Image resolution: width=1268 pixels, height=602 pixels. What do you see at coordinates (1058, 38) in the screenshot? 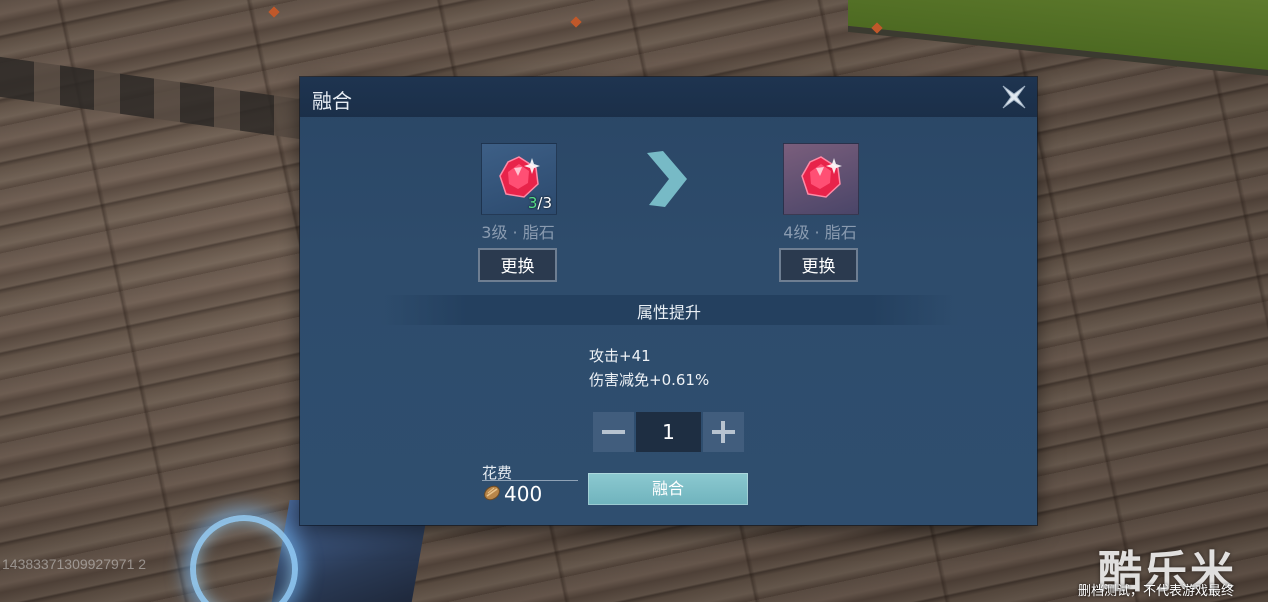
I see `grass-terrain` at bounding box center [1058, 38].